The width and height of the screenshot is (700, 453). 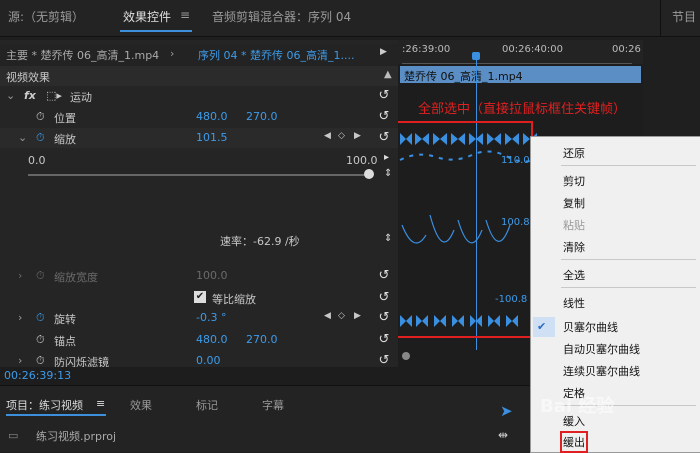 I want to click on menu-item-copy: 复制, so click(x=574, y=203).